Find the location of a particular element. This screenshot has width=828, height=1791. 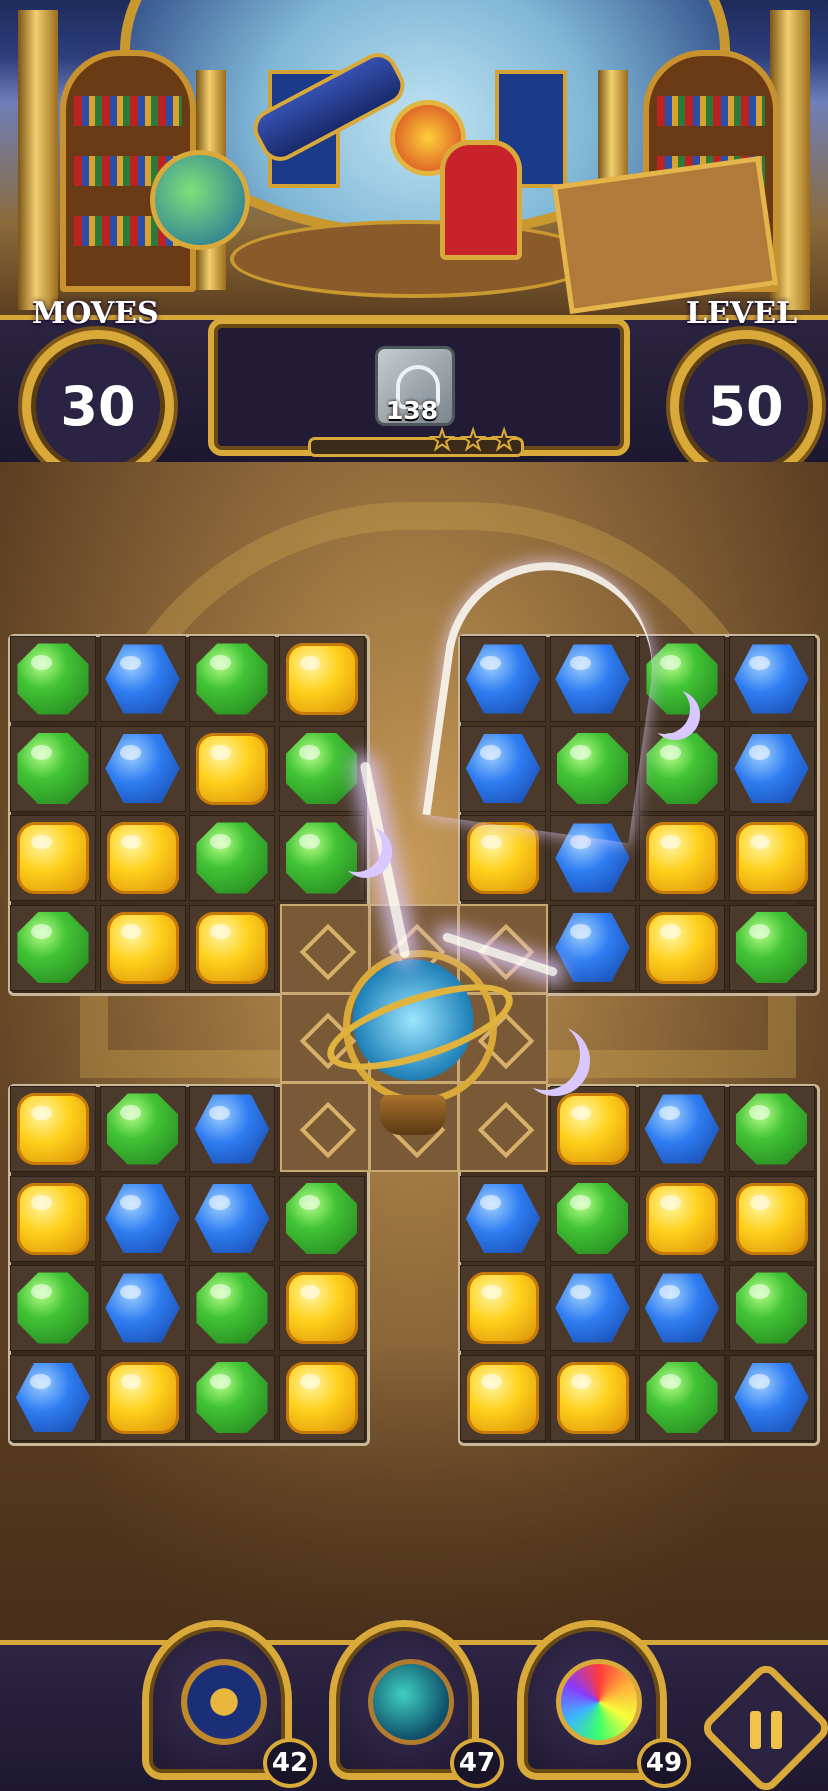

moves-value: 30 is located at coordinates (98, 406).